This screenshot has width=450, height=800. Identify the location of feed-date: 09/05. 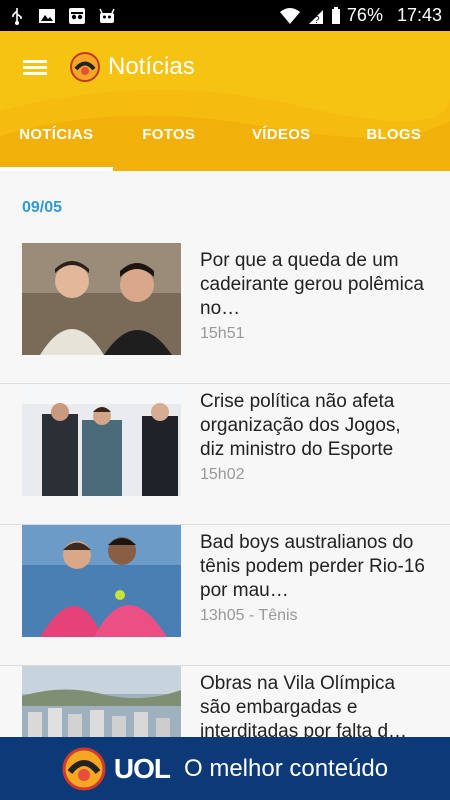
(42, 207).